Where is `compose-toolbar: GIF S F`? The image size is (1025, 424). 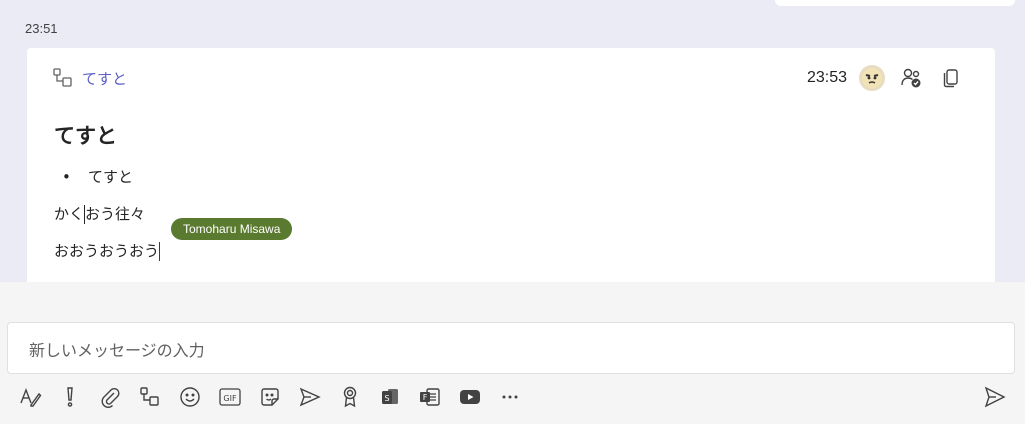
compose-toolbar: GIF S F is located at coordinates (270, 397).